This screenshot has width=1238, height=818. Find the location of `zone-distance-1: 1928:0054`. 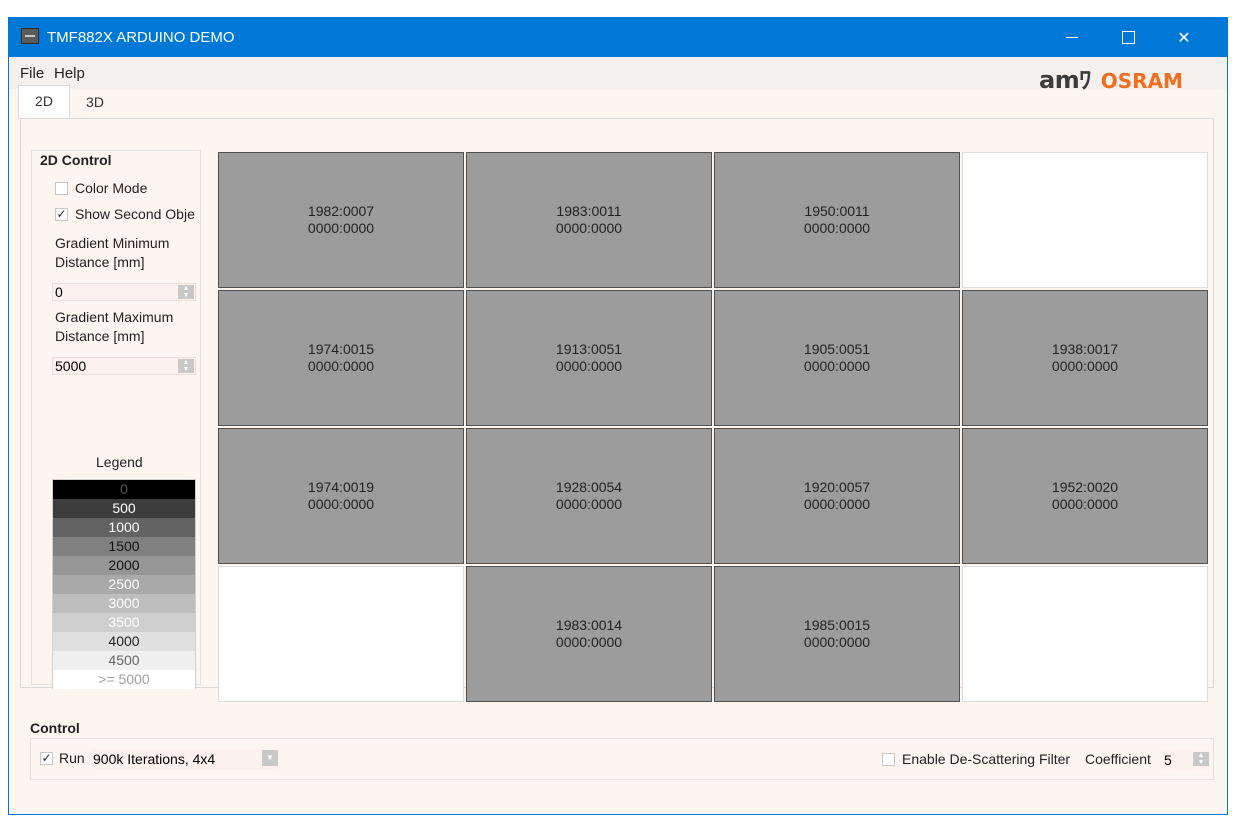

zone-distance-1: 1928:0054 is located at coordinates (589, 487).